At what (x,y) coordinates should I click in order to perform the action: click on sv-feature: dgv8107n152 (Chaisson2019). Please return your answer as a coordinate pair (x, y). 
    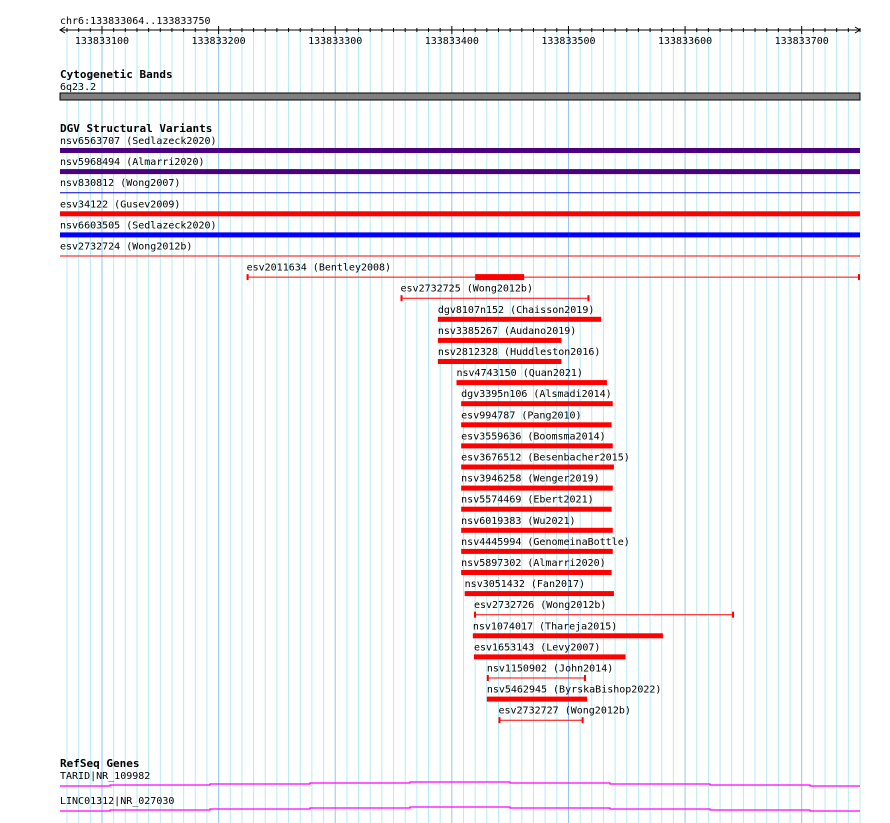
    Looking at the image, I should click on (519, 313).